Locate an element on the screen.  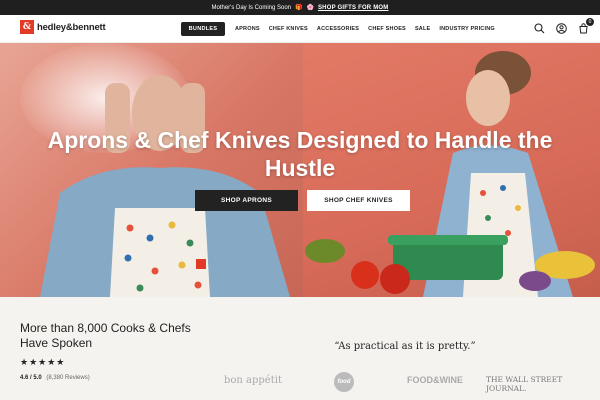
cart-count-badge: 0 is located at coordinates (590, 22).